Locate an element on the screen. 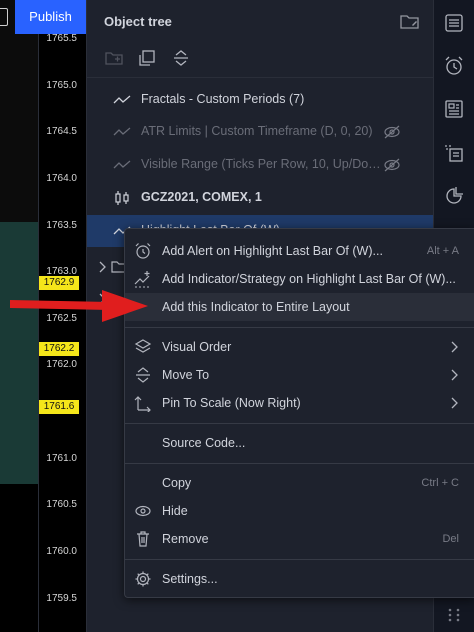 Image resolution: width=474 pixels, height=632 pixels. tree-item-label: GCZ2021, COMEX, 1 is located at coordinates (201, 197).